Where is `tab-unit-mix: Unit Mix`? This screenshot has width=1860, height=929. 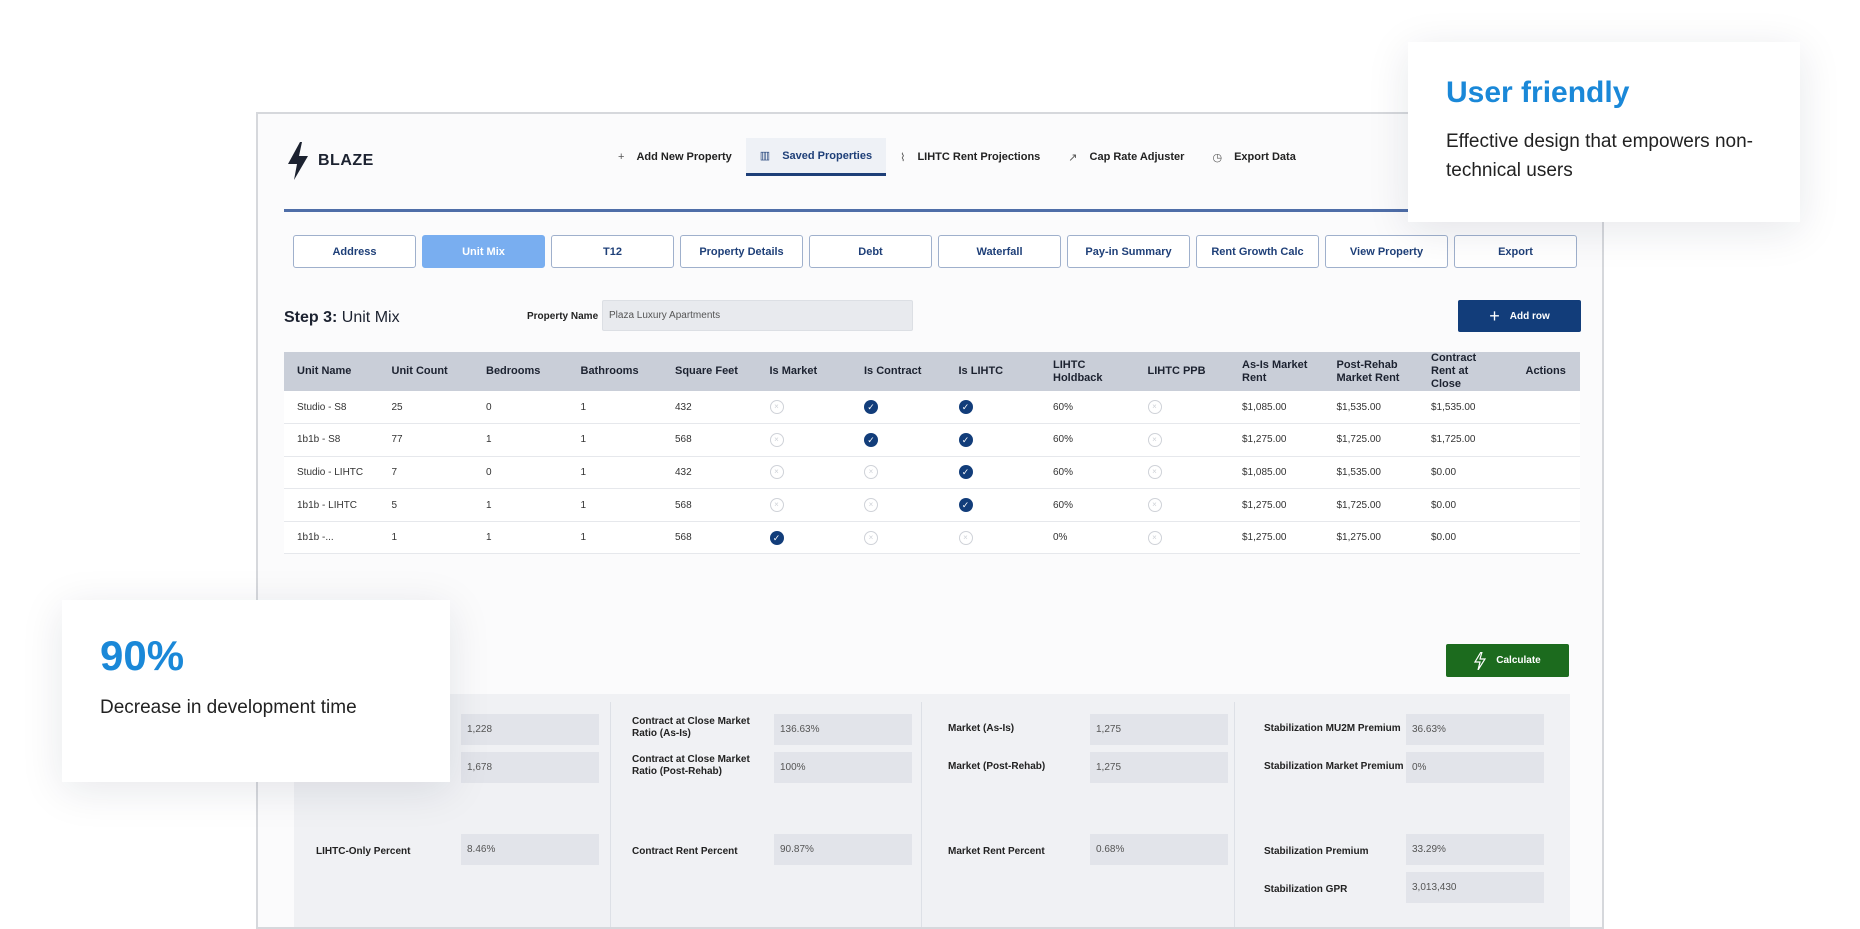
tab-unit-mix: Unit Mix is located at coordinates (483, 251).